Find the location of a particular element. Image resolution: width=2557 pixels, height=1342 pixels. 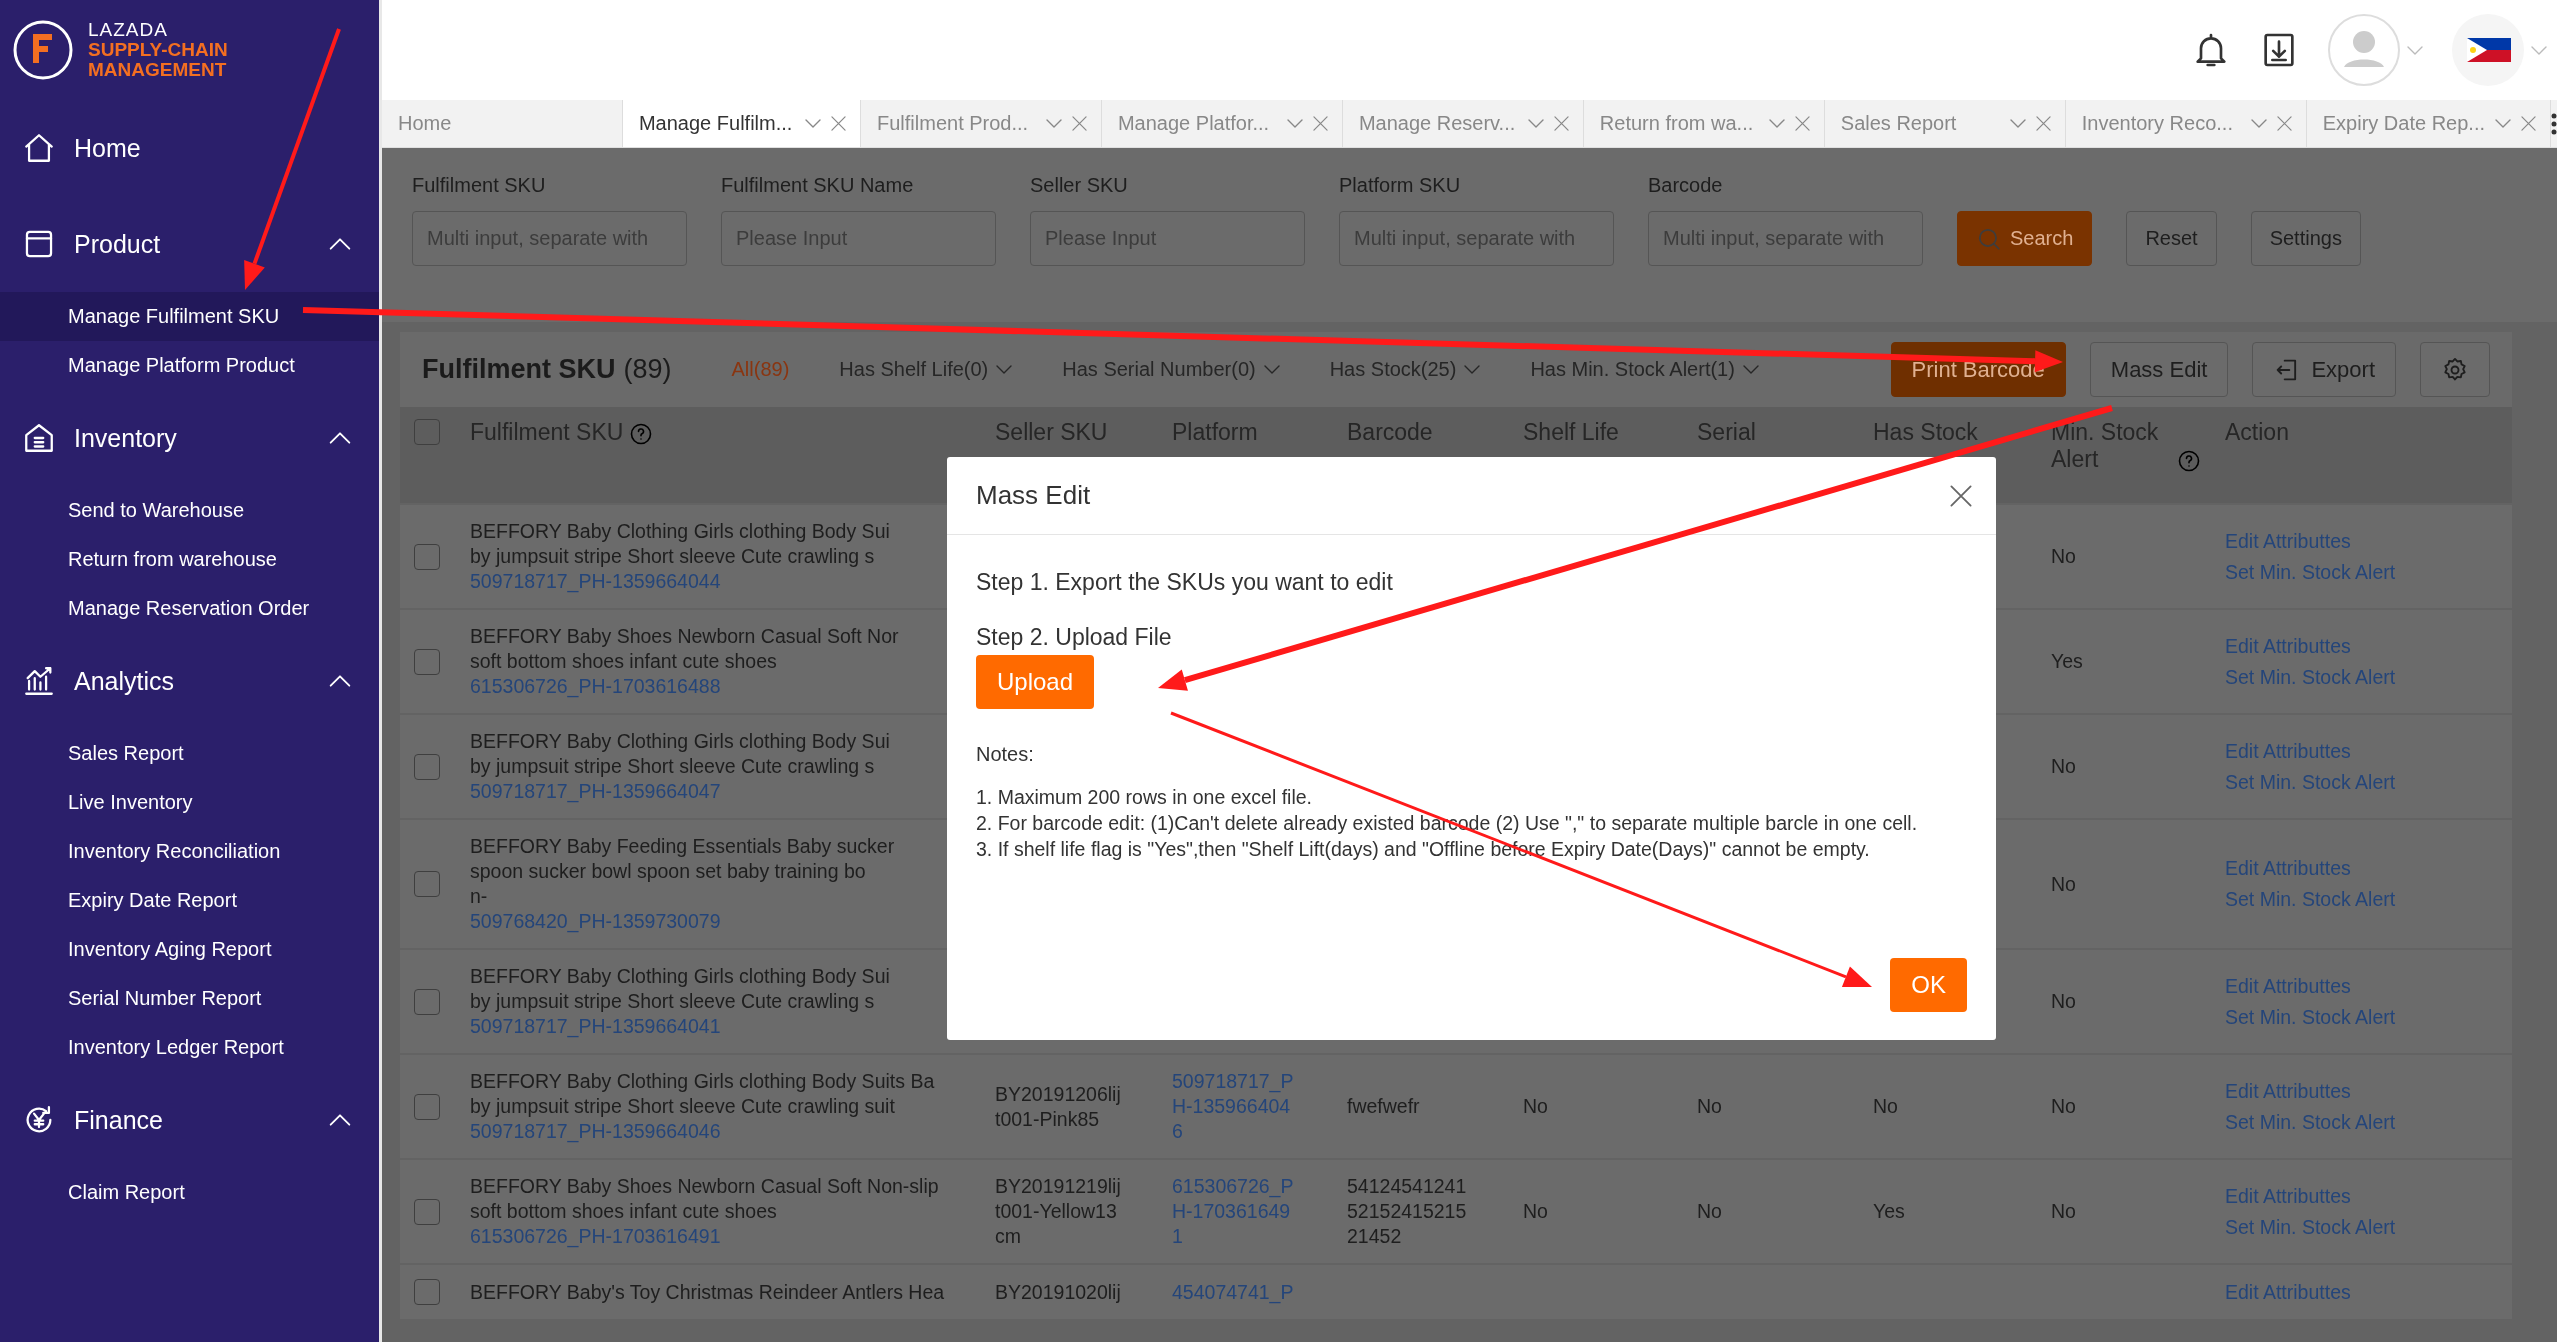

warehouse-icon is located at coordinates (39, 438).